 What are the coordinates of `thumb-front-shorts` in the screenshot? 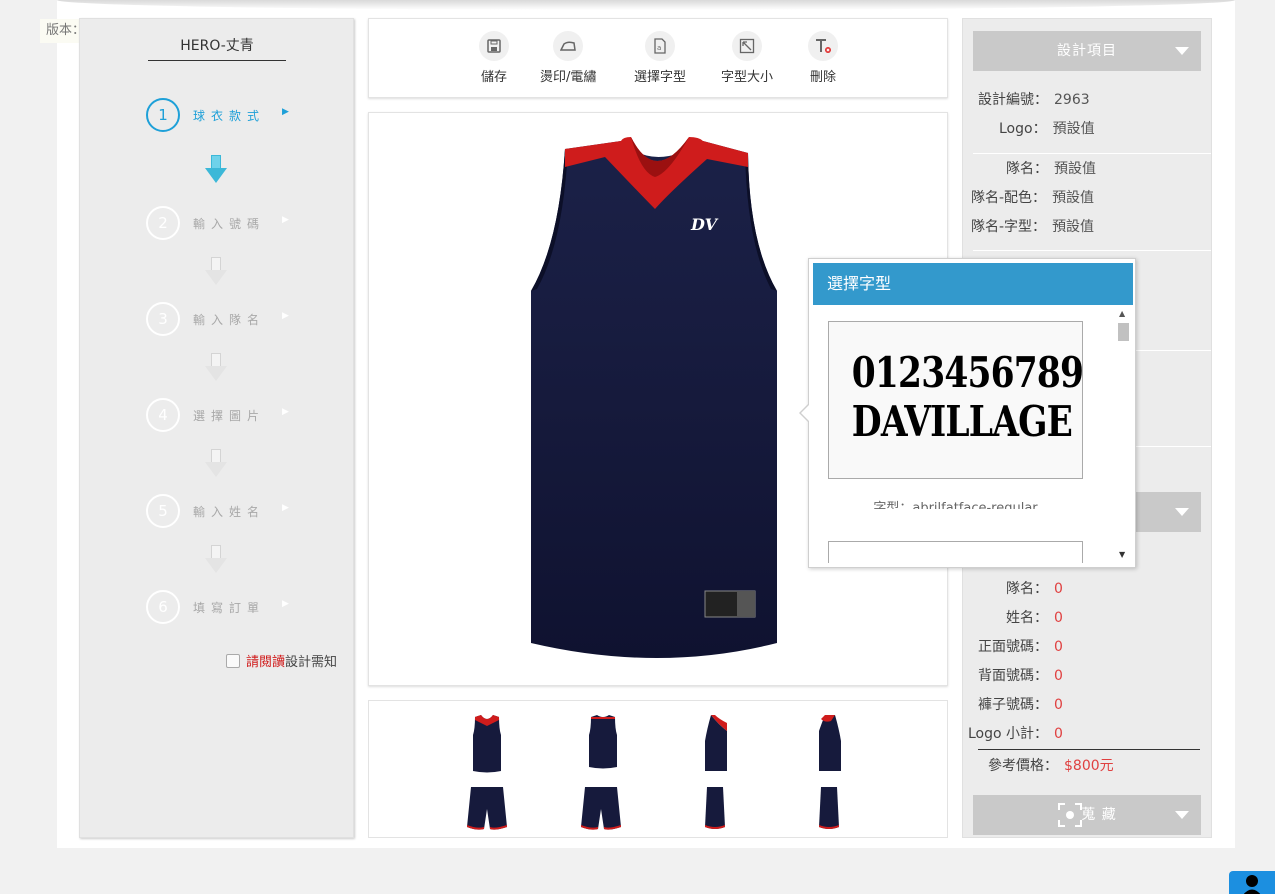 It's located at (487, 808).